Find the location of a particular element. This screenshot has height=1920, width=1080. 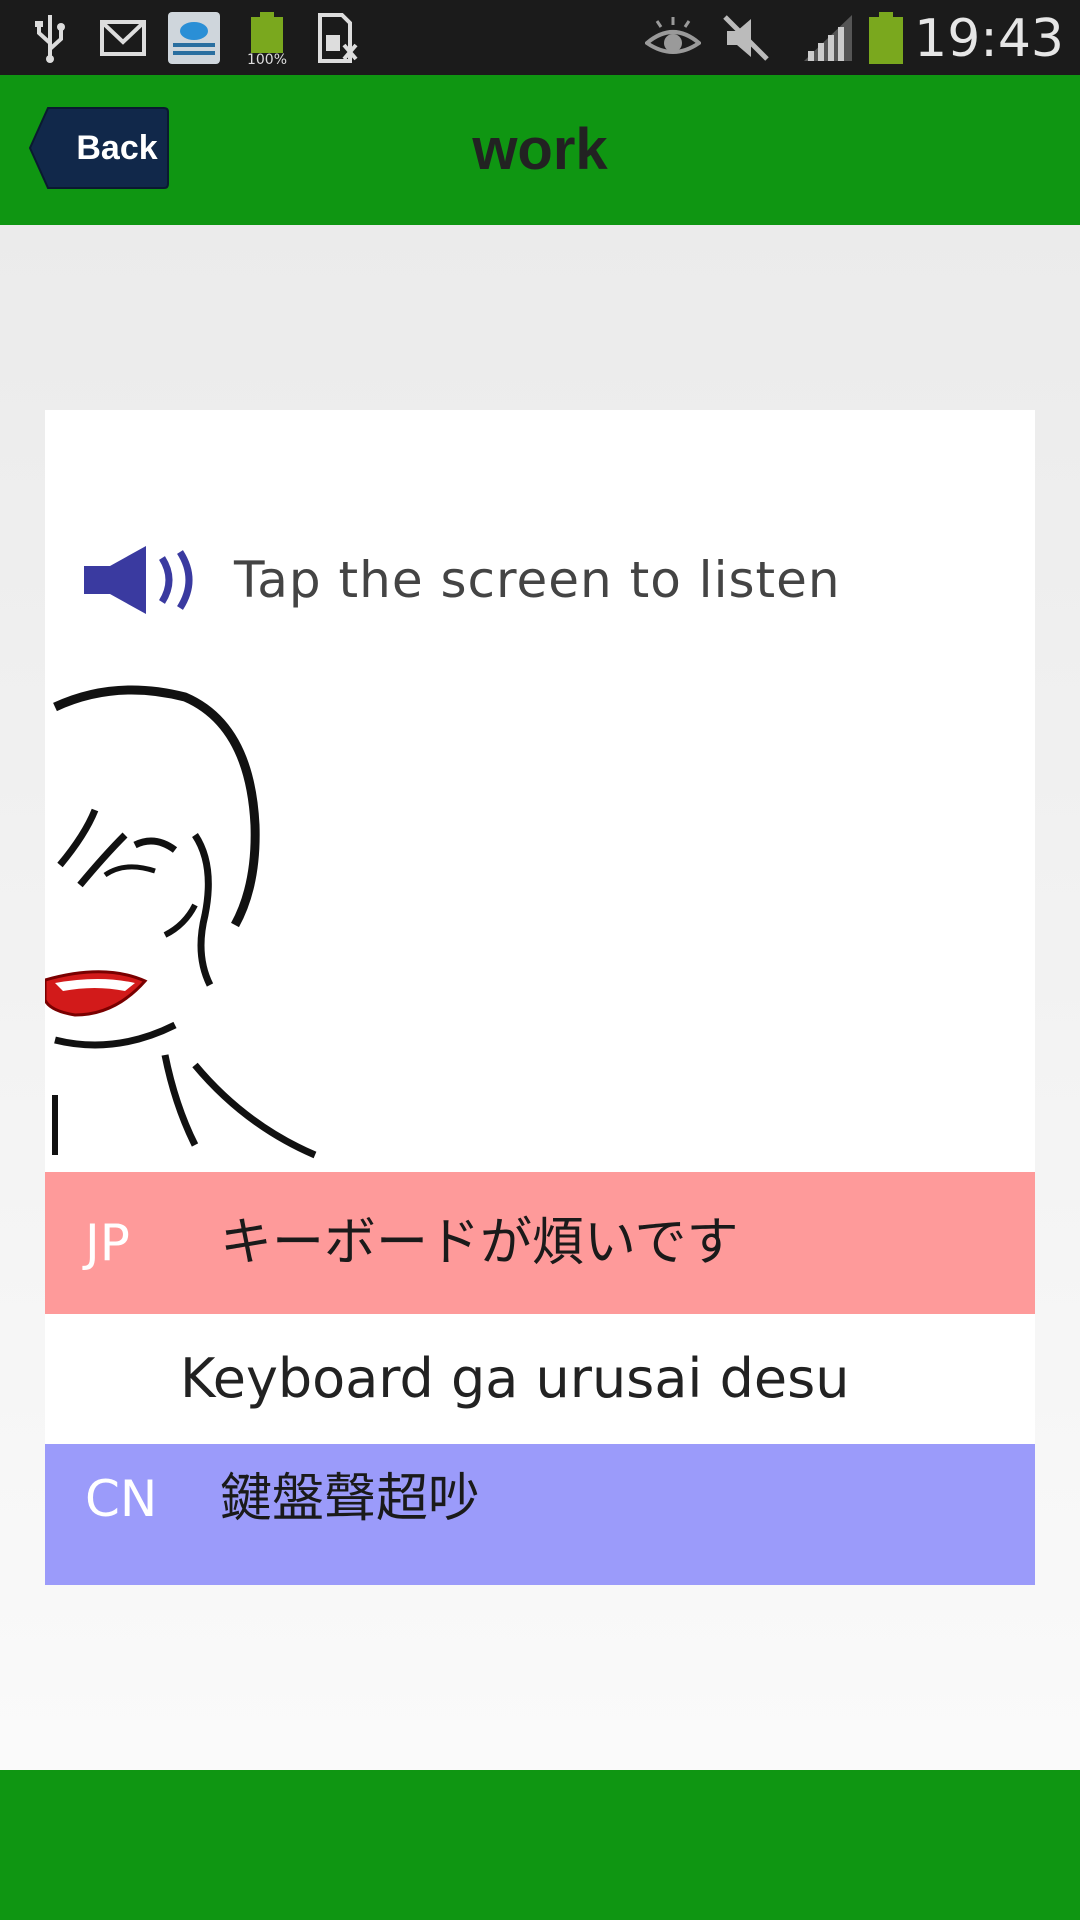

battery-small-label: 100% is located at coordinates (267, 59).